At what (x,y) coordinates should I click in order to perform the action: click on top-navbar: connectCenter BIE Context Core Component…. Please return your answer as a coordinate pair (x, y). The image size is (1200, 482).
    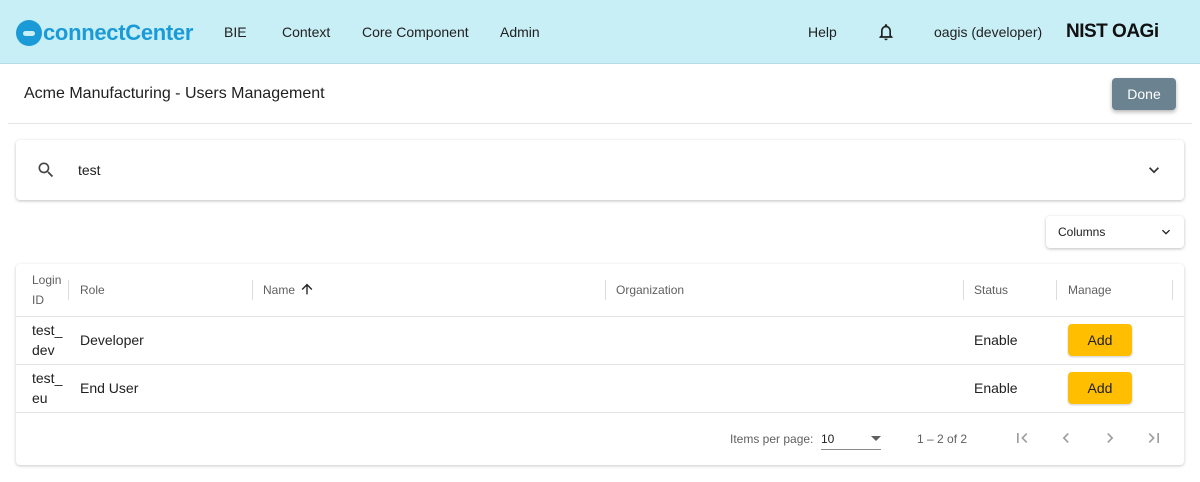
    Looking at the image, I should click on (600, 32).